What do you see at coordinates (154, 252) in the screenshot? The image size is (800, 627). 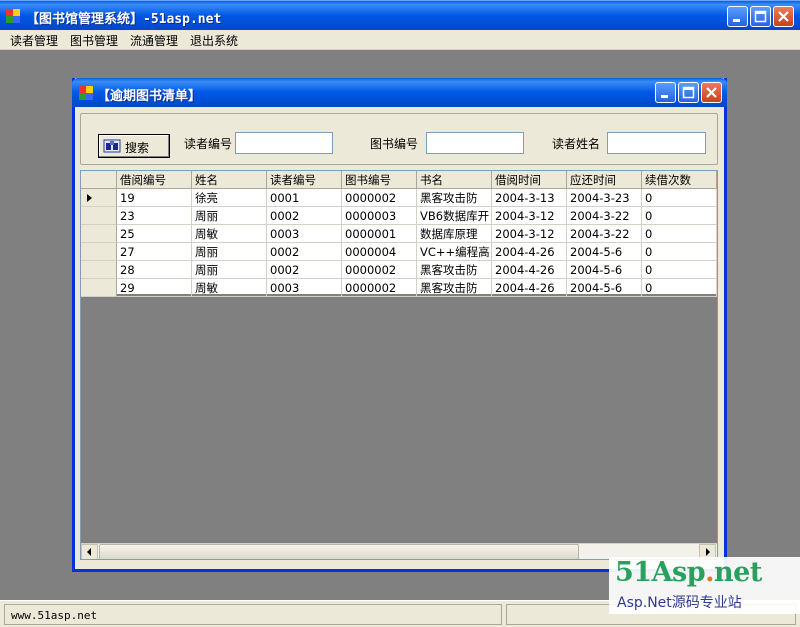 I see `table-cell: 27` at bounding box center [154, 252].